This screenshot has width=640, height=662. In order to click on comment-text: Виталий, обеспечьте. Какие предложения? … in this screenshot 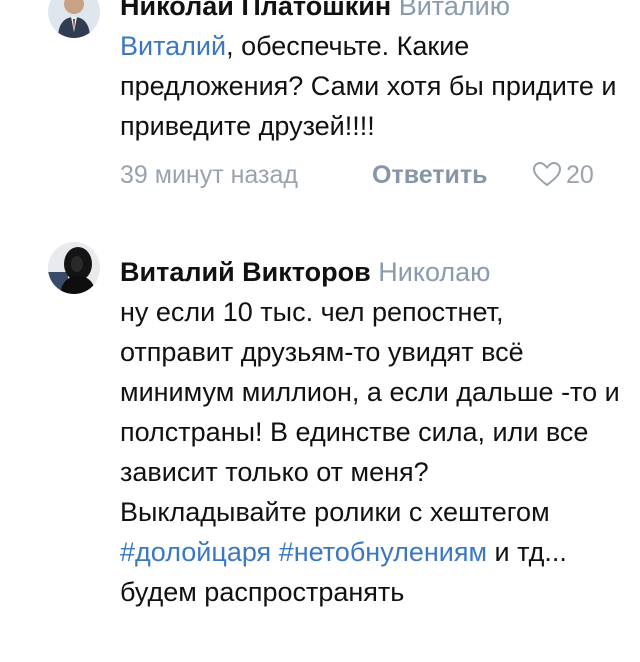, I will do `click(370, 86)`.